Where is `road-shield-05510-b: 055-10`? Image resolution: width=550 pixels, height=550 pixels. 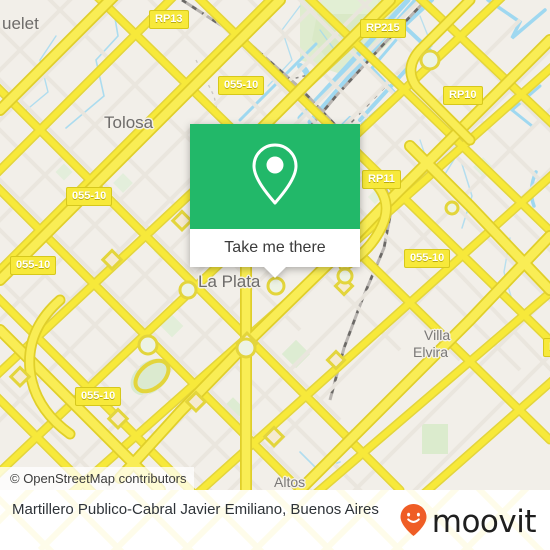 road-shield-05510-b: 055-10 is located at coordinates (89, 196).